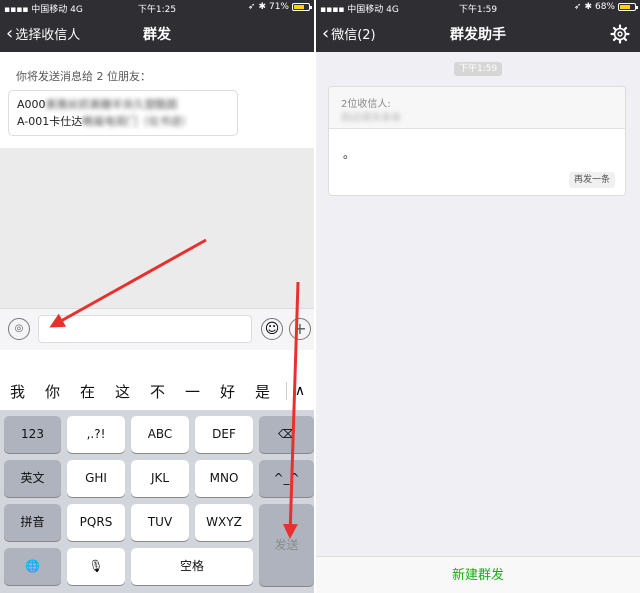 This screenshot has width=640, height=593. What do you see at coordinates (591, 180) in the screenshot?
I see `resend-button: 再发一条` at bounding box center [591, 180].